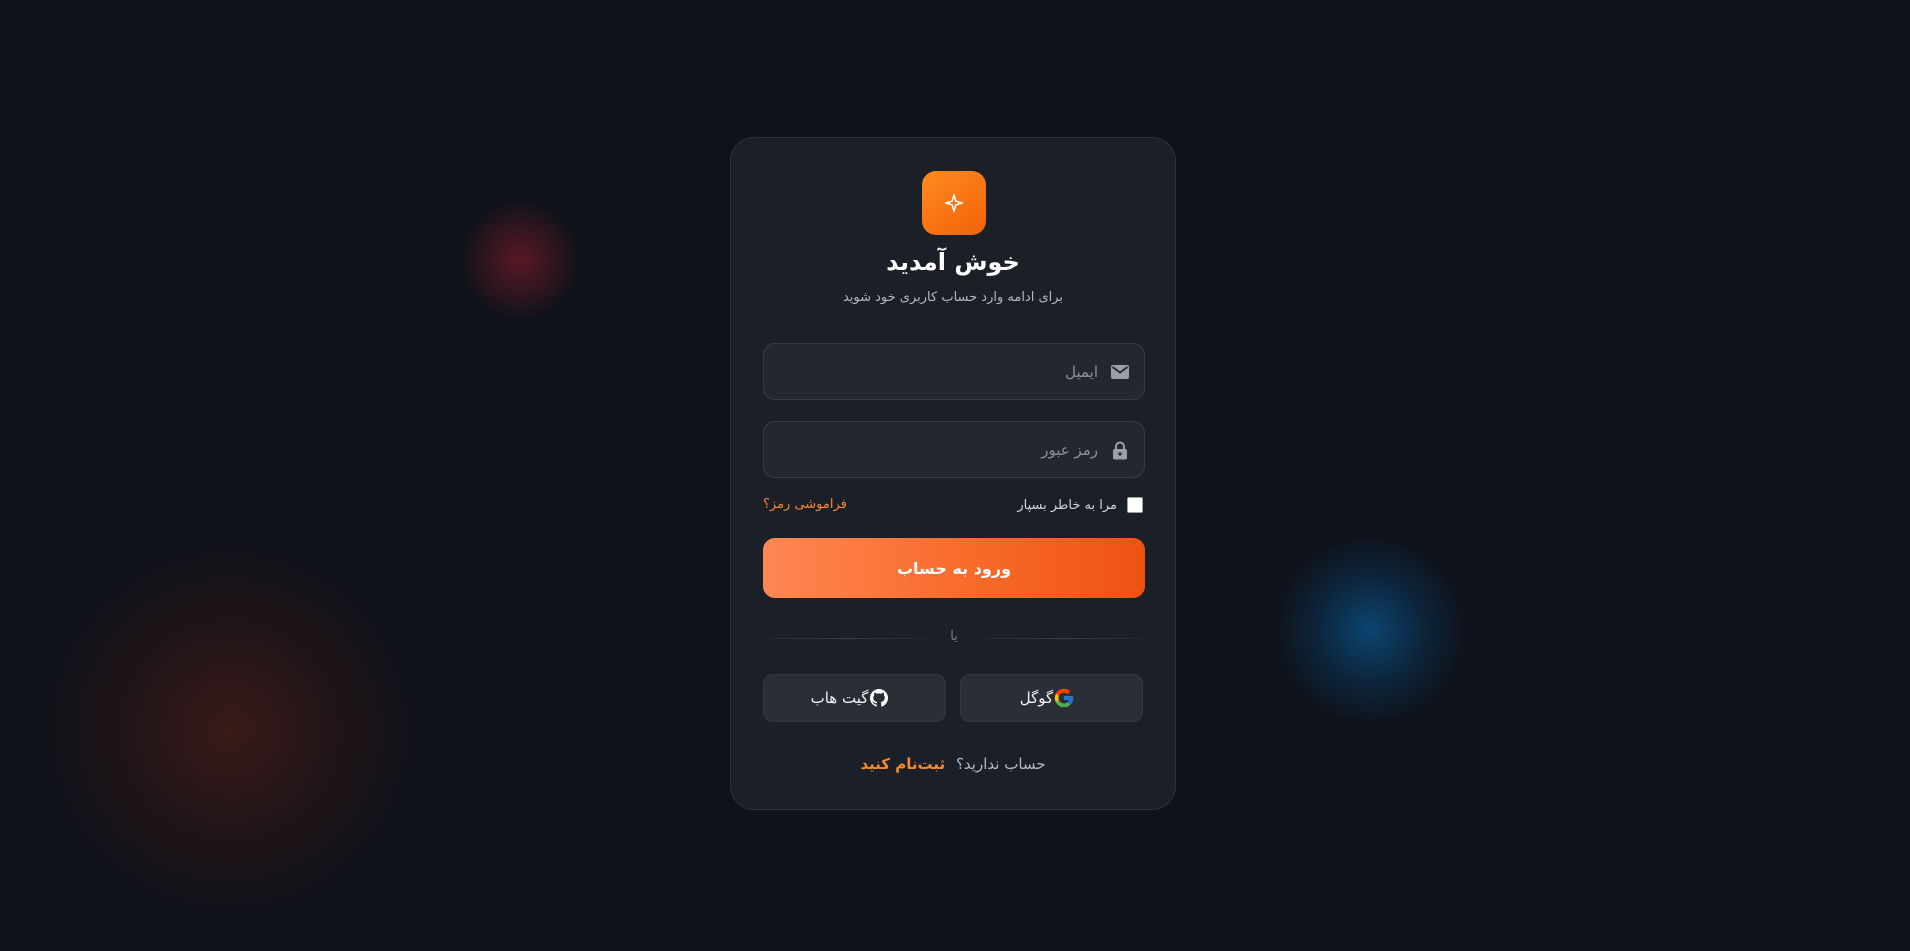 This screenshot has height=951, width=1910. I want to click on remember-checkbox, so click(1135, 505).